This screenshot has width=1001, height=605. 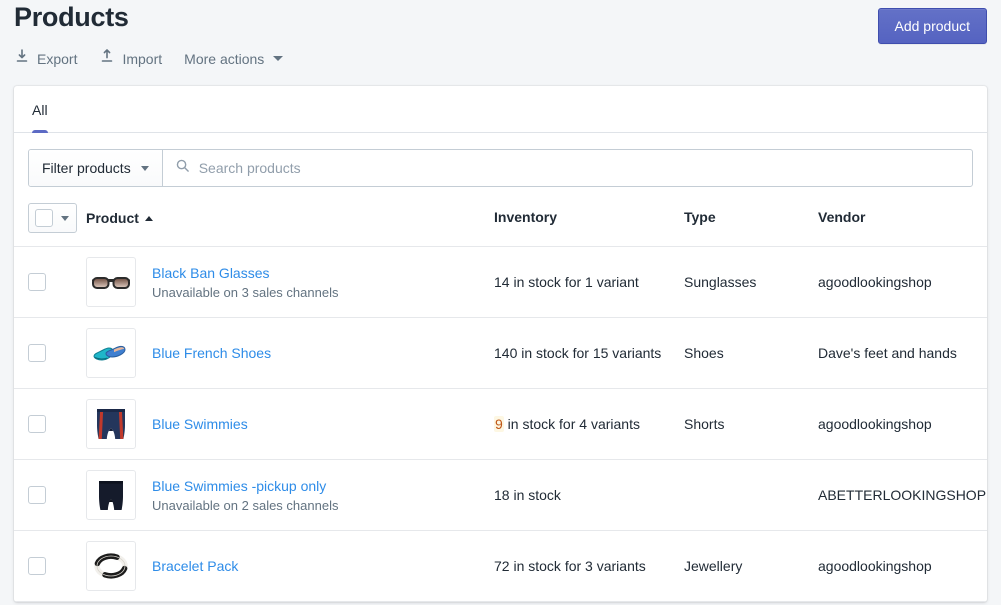 I want to click on more-actions-button: More actions, so click(x=234, y=59).